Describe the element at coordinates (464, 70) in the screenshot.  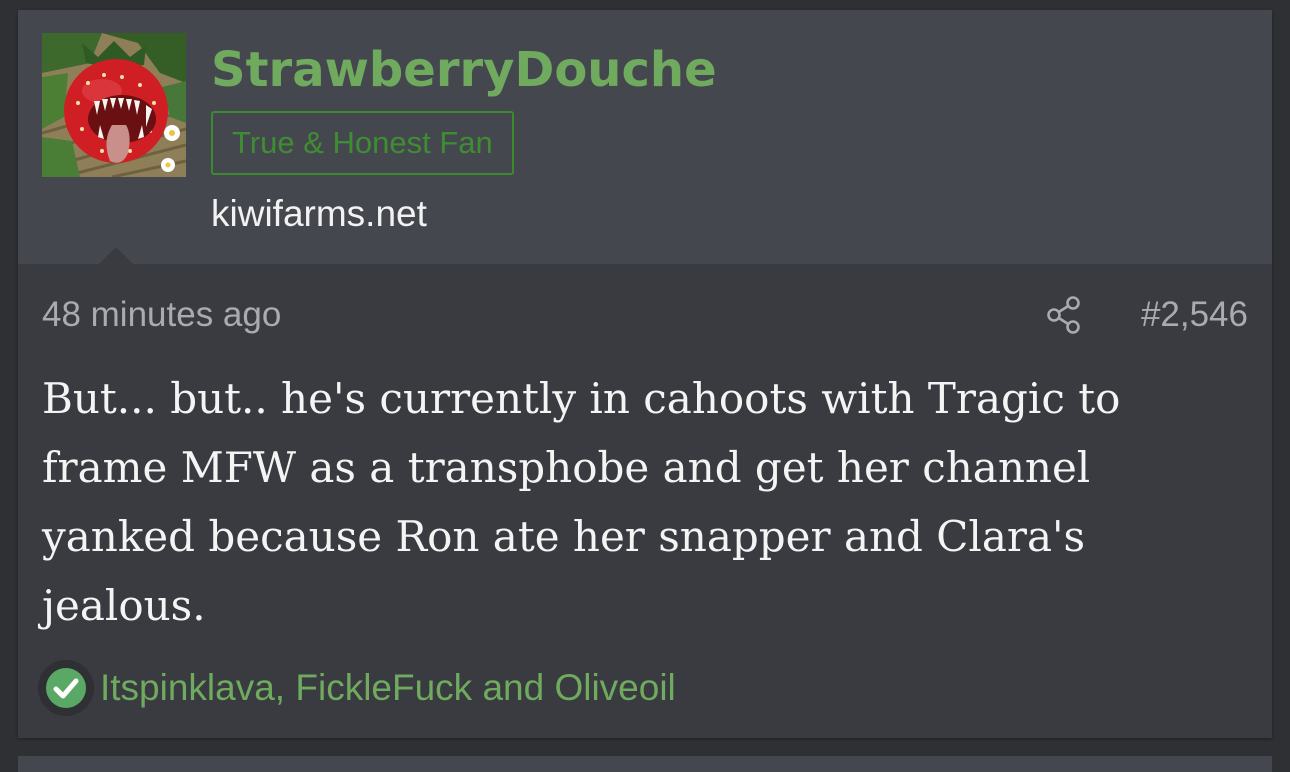
I see `username: StrawberryDouche` at that location.